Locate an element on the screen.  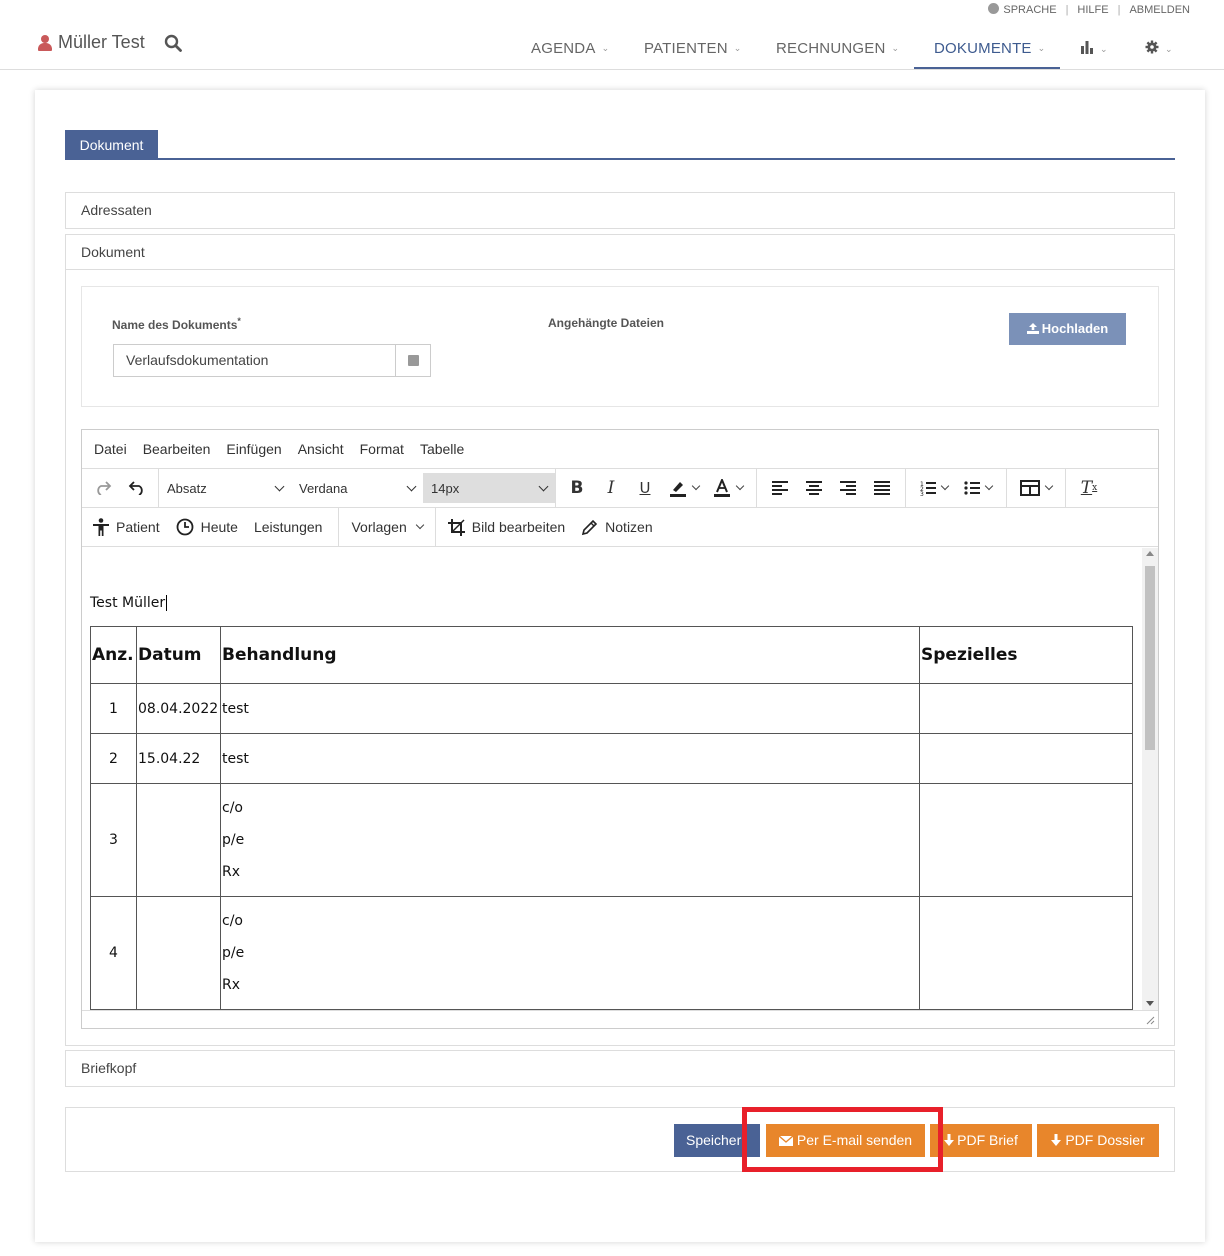
tab-dokument: Dokument is located at coordinates (111, 145).